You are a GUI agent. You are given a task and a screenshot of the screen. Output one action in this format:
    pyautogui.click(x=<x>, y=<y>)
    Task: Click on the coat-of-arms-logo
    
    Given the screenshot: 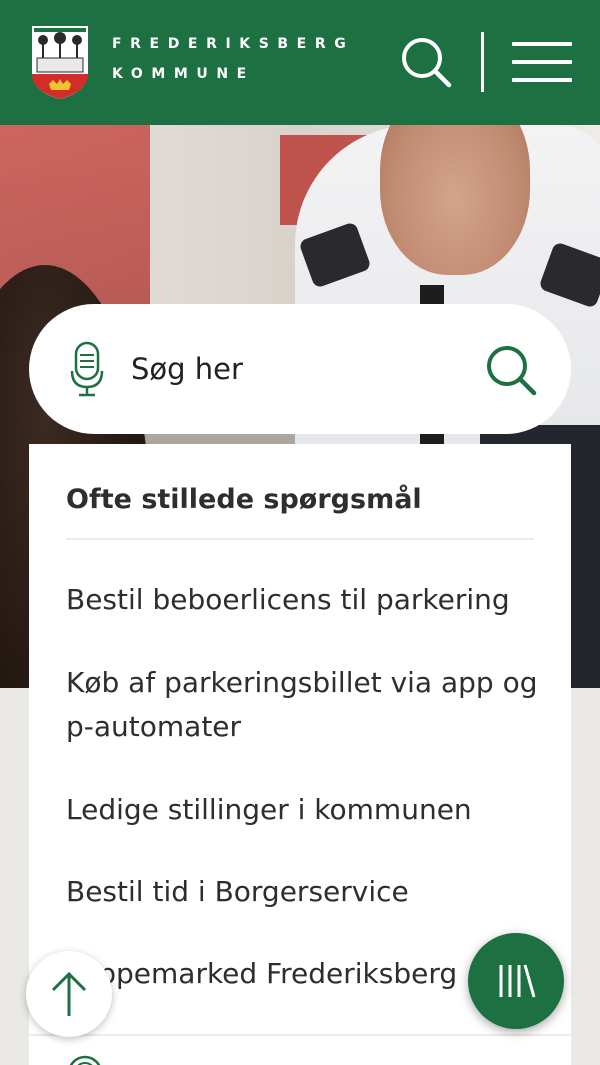 What is the action you would take?
    pyautogui.click(x=60, y=62)
    